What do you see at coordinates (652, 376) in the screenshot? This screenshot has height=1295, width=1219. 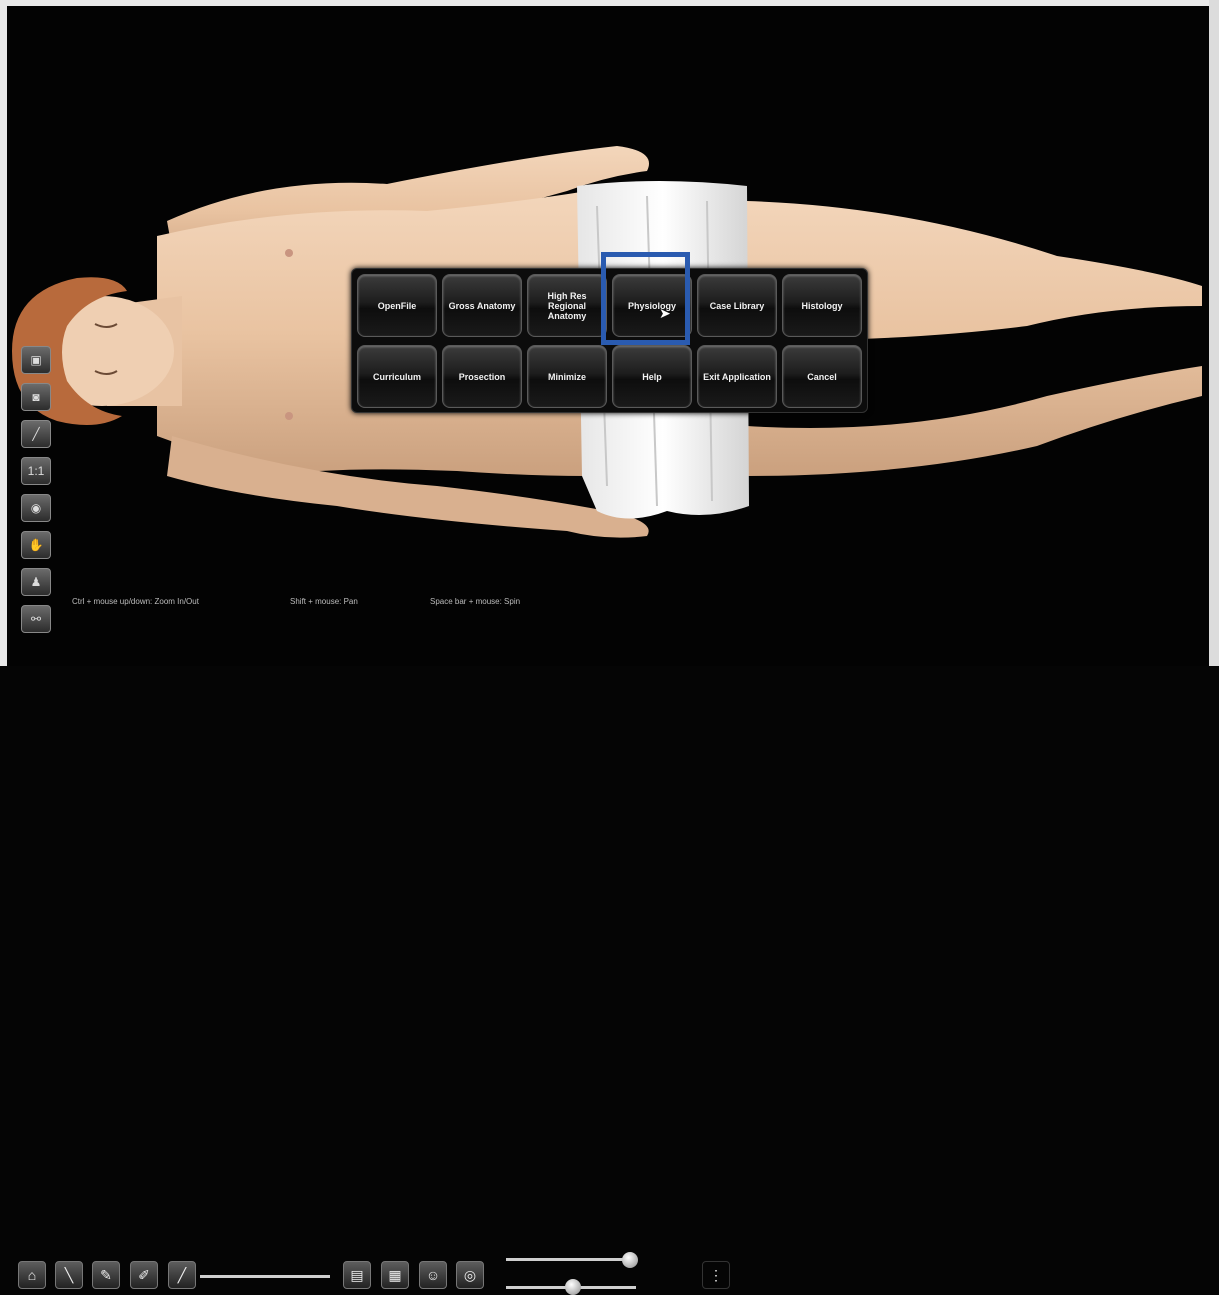 I see `help-button: Help` at bounding box center [652, 376].